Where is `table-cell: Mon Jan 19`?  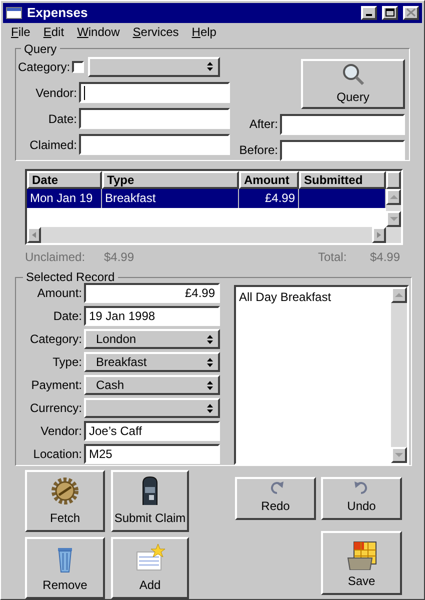
table-cell: Mon Jan 19 is located at coordinates (64, 198).